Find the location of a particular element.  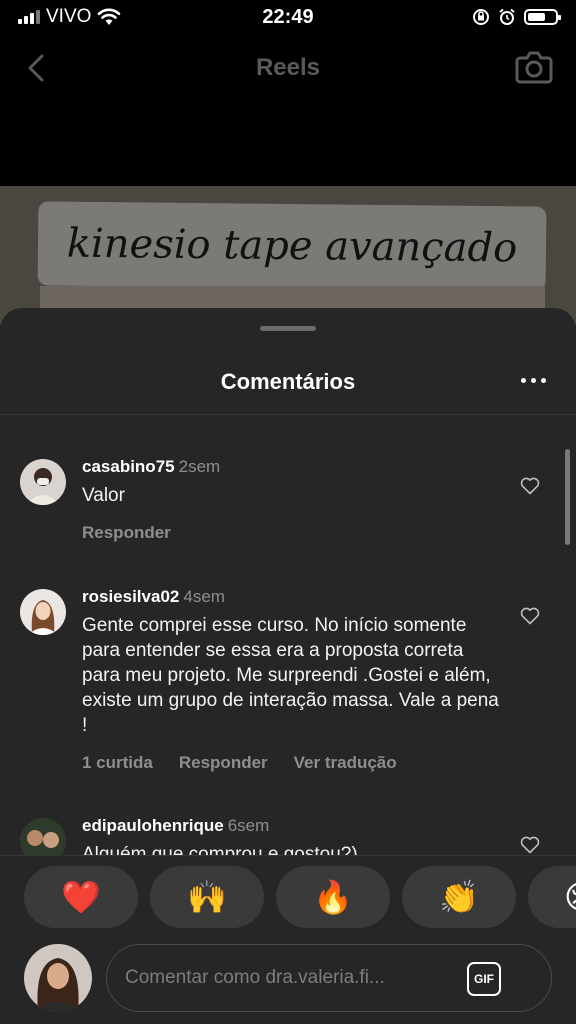

status-bar: VIVO 22:49 is located at coordinates (288, 17).